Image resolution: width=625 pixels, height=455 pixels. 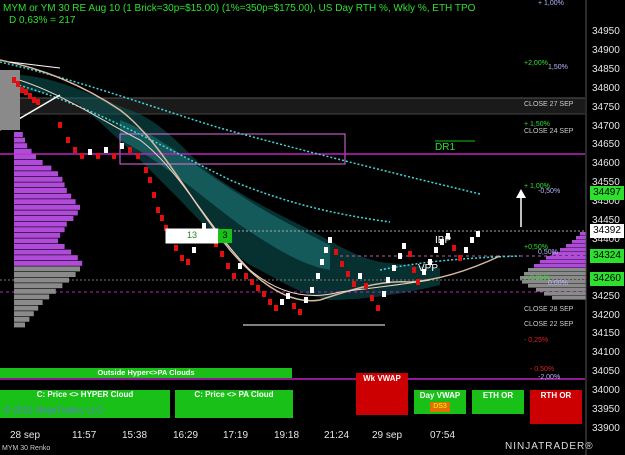 I want to click on price-axis-label: 34950, so click(x=606, y=31).